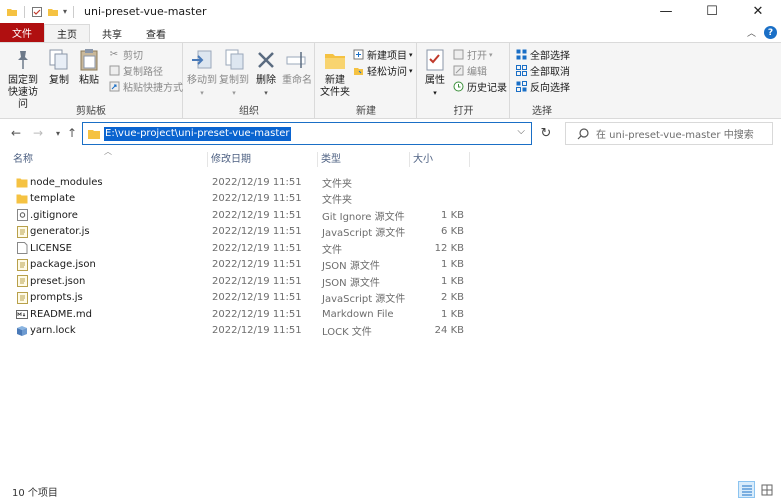 The width and height of the screenshot is (781, 500). I want to click on select-none-button: 全部取消, so click(542, 70).